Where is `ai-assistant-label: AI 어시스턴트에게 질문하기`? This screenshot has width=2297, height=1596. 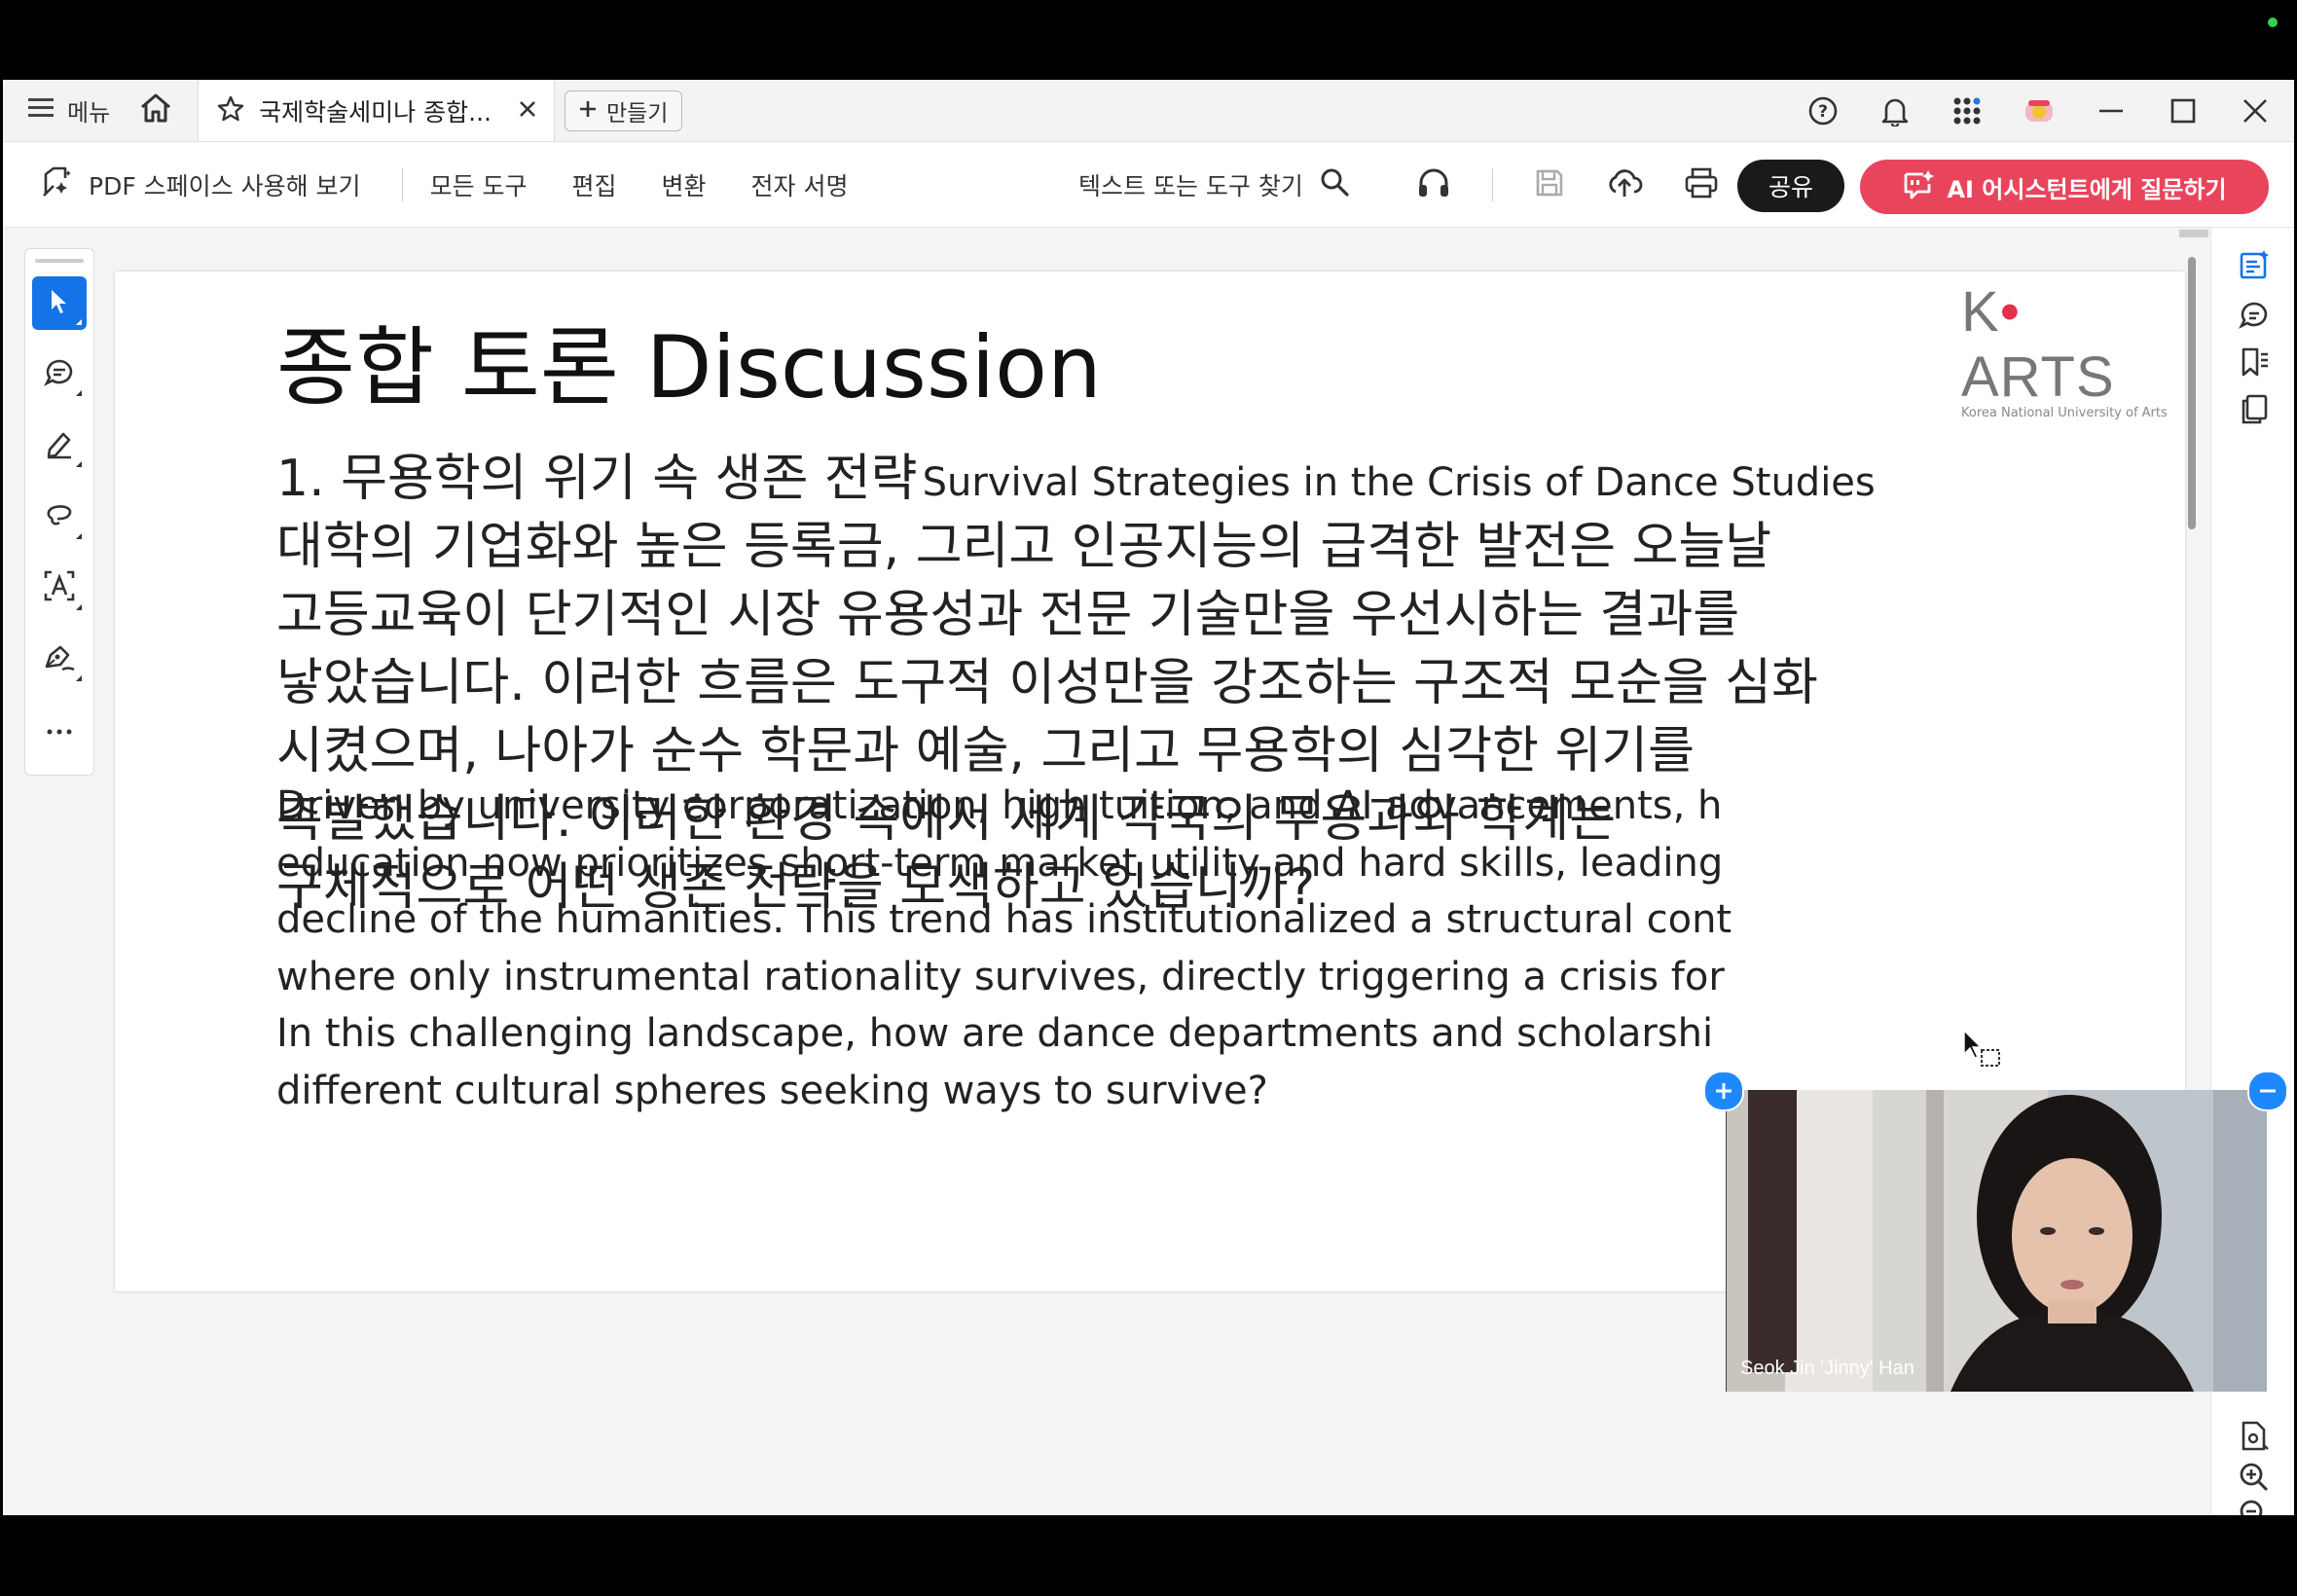
ai-assistant-label: AI 어시스턴트에게 질문하기 is located at coordinates (2087, 189).